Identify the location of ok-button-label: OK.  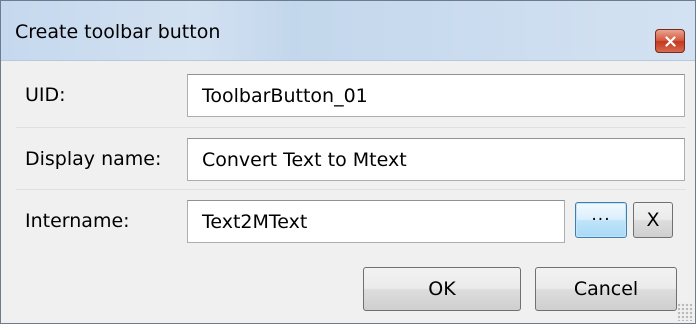
(442, 289).